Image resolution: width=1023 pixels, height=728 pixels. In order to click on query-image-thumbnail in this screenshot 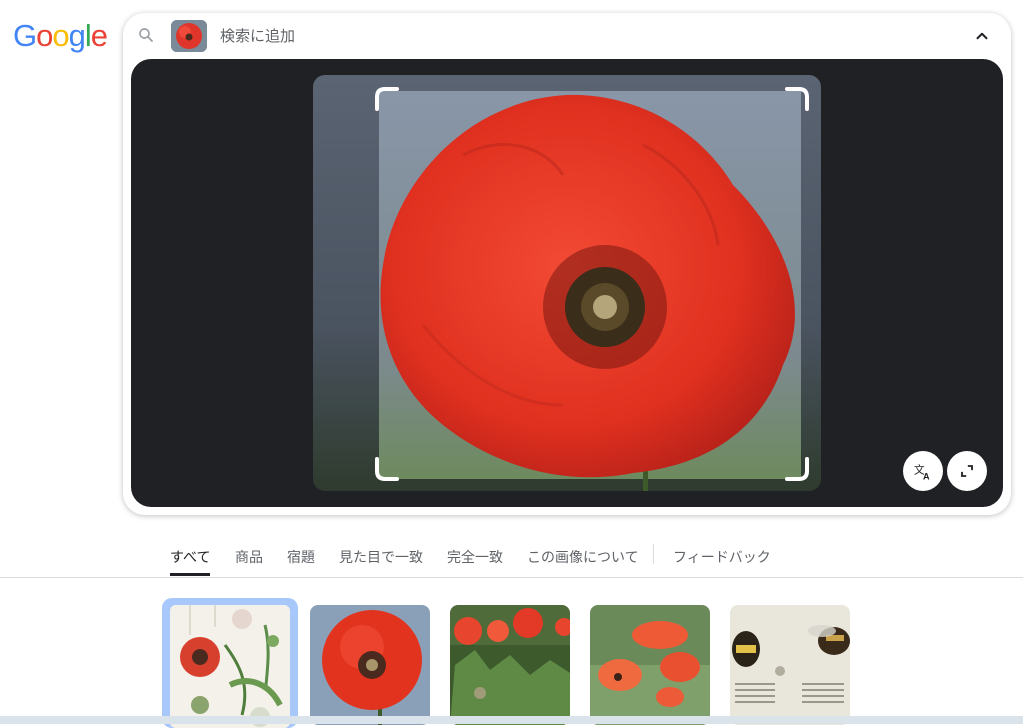, I will do `click(189, 36)`.